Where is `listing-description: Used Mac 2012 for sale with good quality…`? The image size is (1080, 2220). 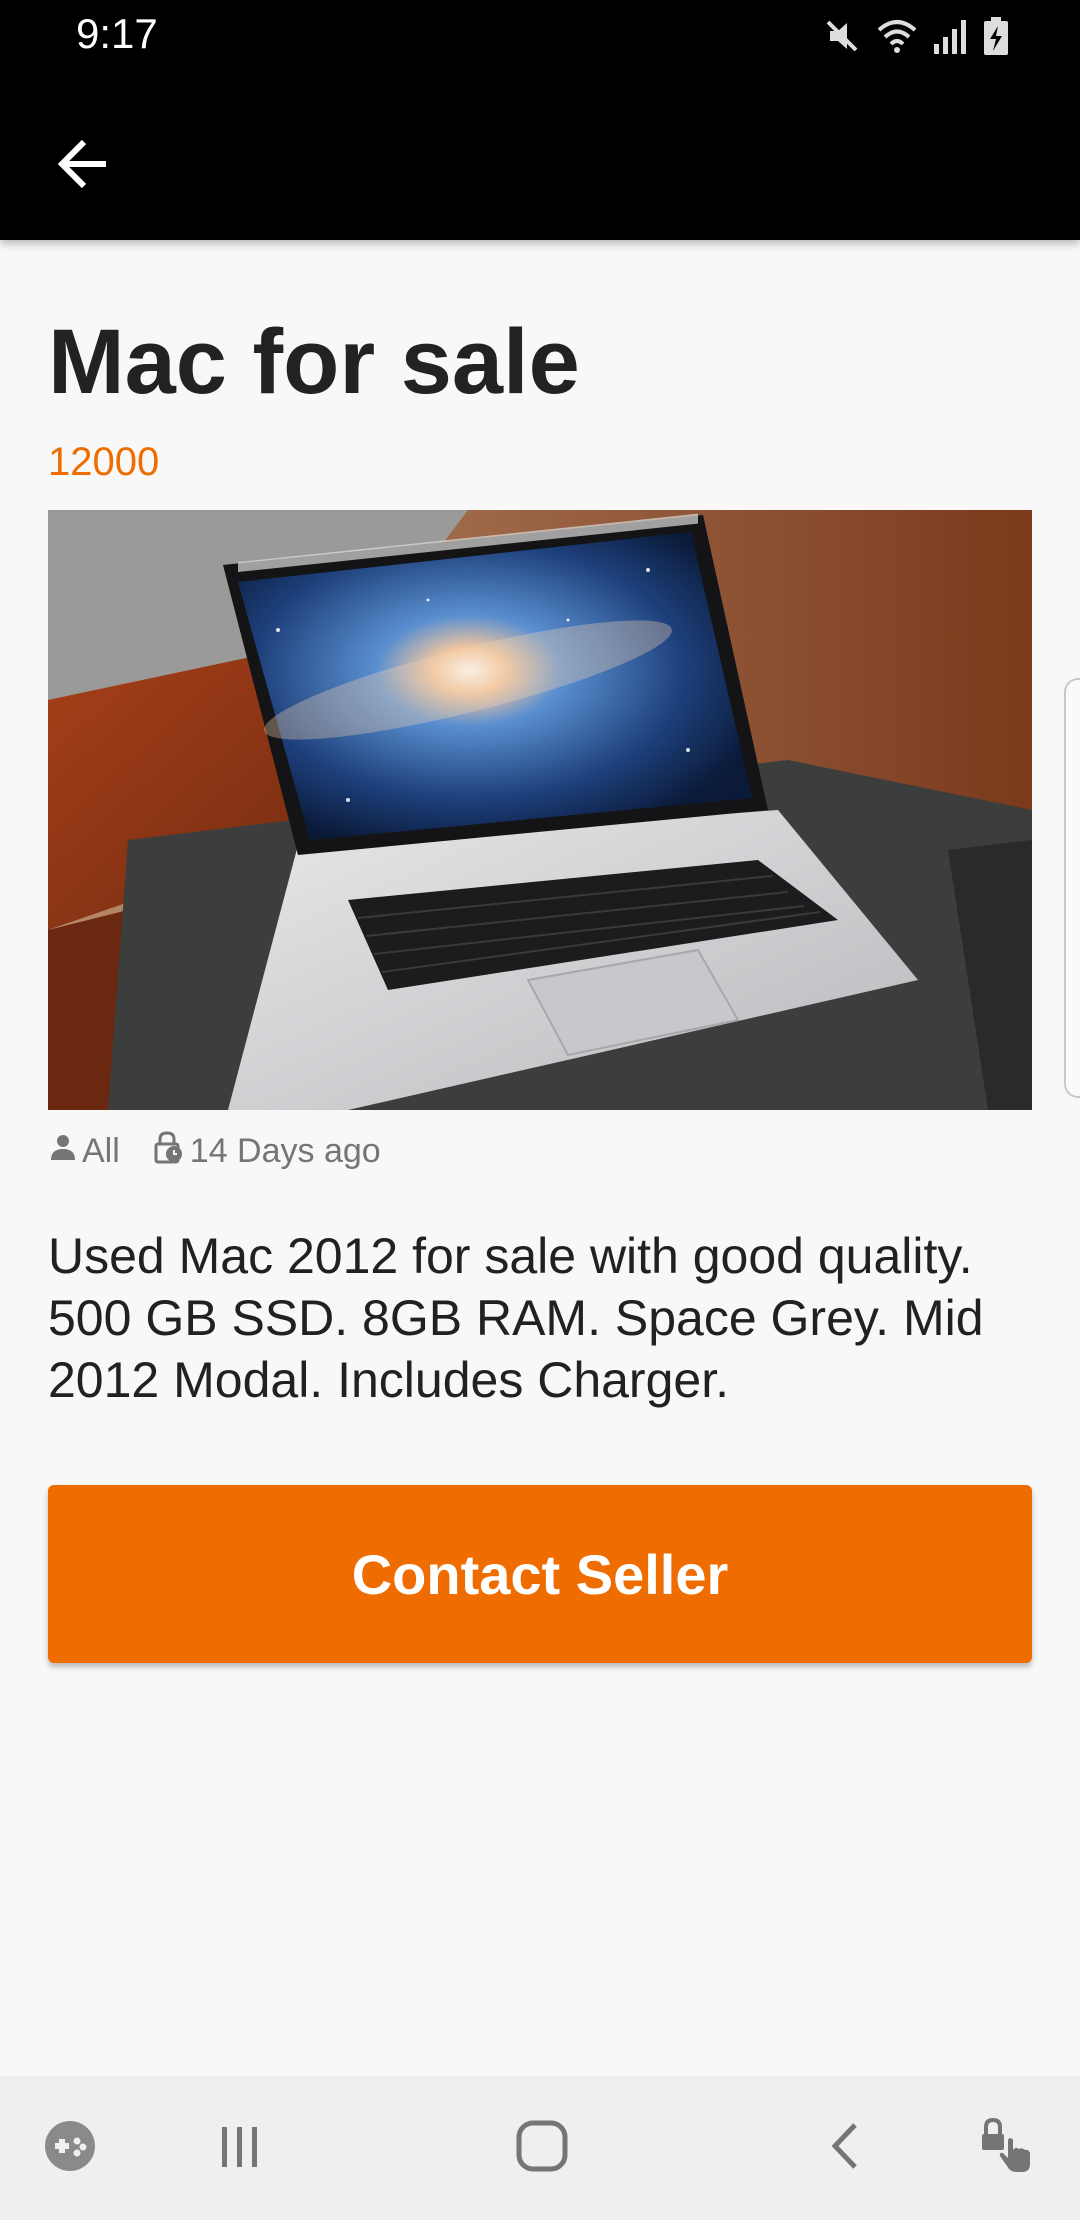 listing-description: Used Mac 2012 for sale with good quality… is located at coordinates (516, 1318).